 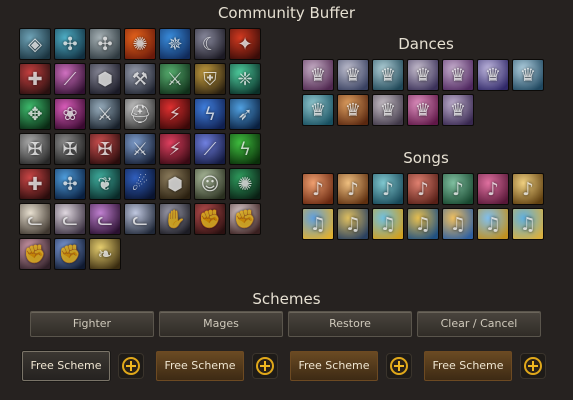 I want to click on white-cat-icon: ᓚ, so click(x=35, y=219).